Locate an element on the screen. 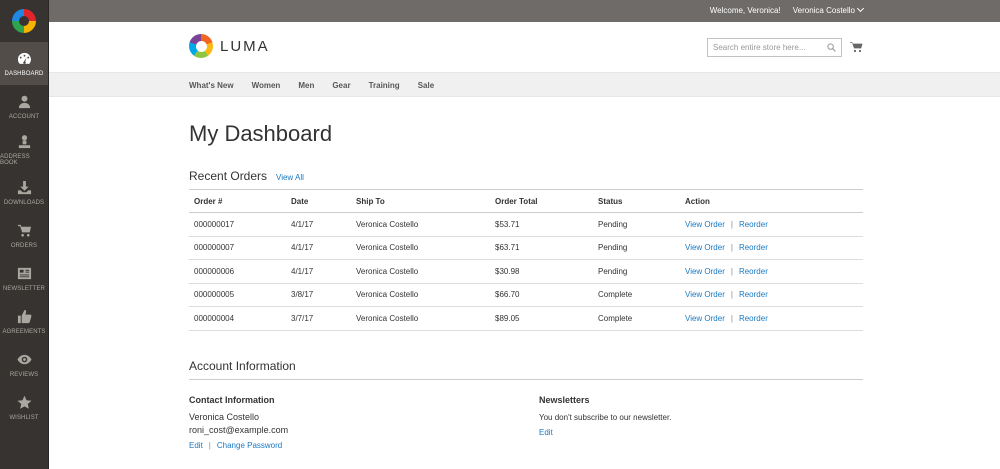  download-icon is located at coordinates (24, 188).